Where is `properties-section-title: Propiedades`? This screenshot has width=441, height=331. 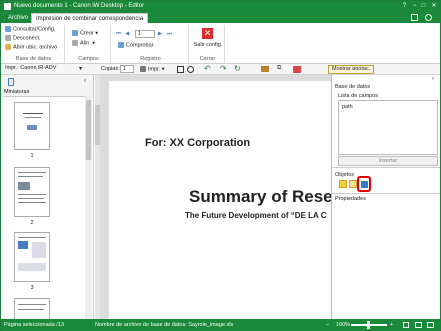 properties-section-title: Propiedades is located at coordinates (350, 199).